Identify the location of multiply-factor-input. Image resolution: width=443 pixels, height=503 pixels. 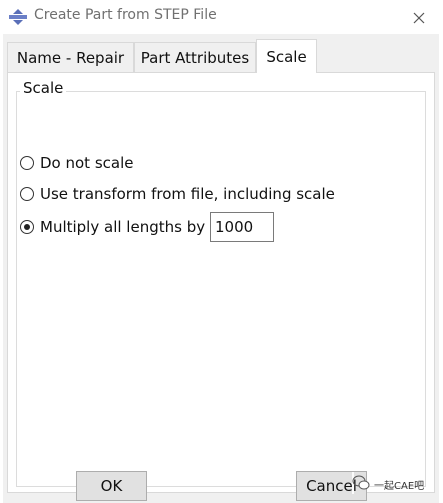
(242, 227).